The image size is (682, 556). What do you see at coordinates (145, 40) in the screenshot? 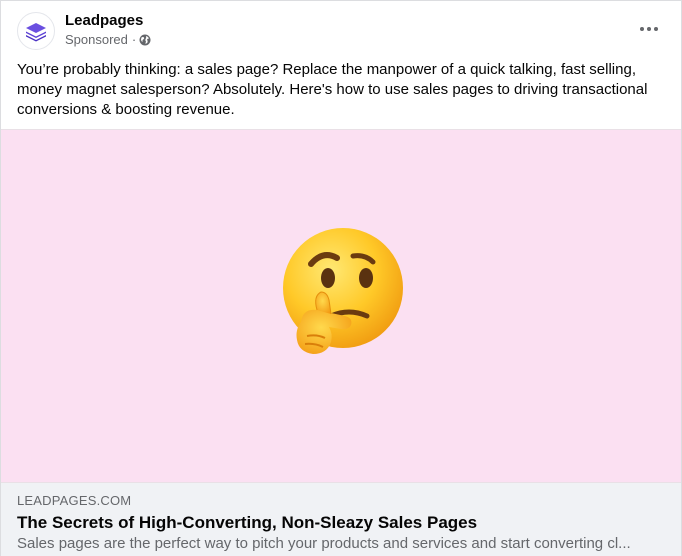
I see `globe-icon` at bounding box center [145, 40].